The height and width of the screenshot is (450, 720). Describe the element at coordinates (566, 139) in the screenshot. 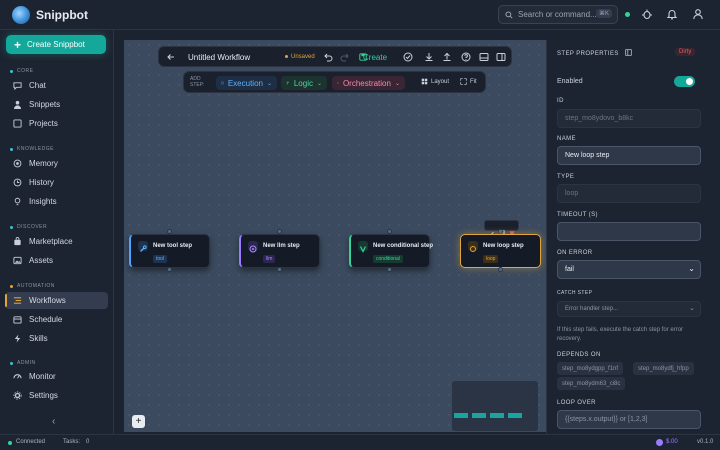

I see `name-label: NAME` at that location.